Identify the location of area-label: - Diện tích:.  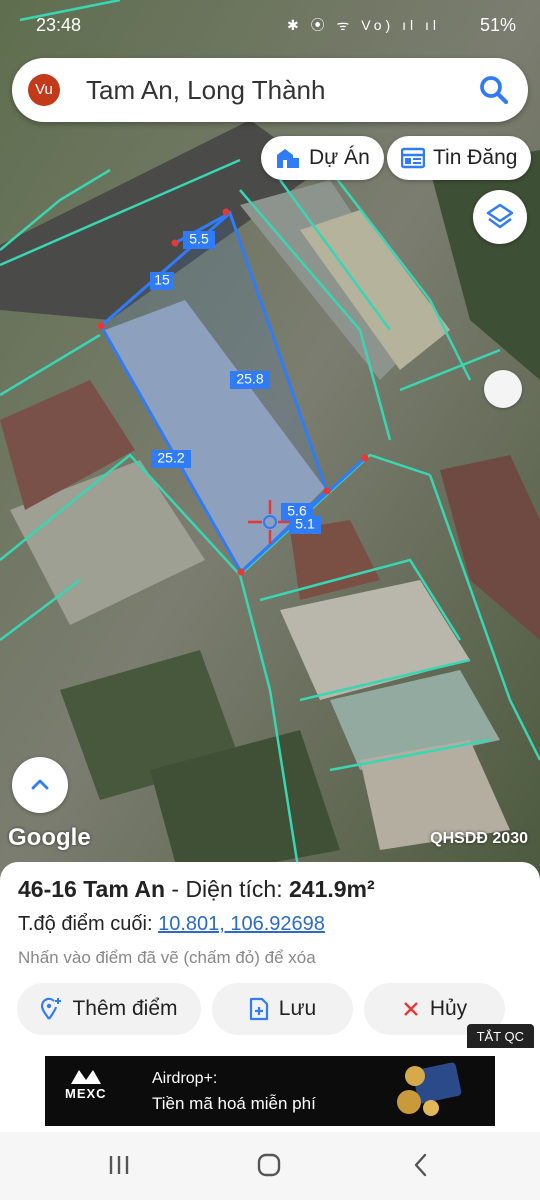
(227, 889).